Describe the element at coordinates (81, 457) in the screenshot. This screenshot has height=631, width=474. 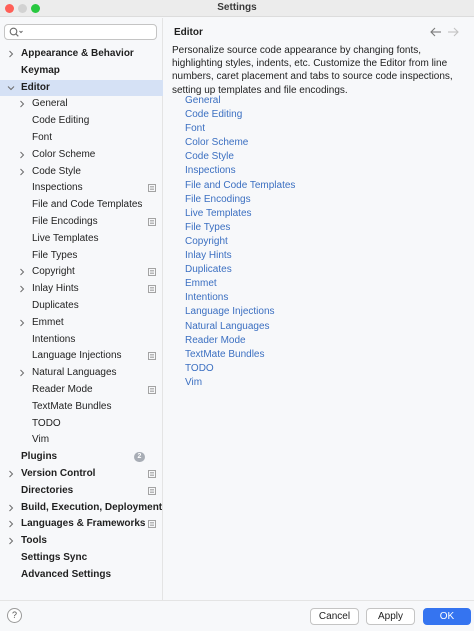
I see `sidebar-item-plugins: Plugins 2` at that location.